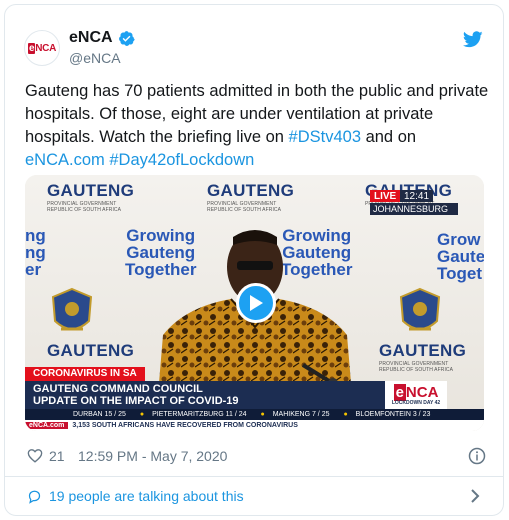 The width and height of the screenshot is (509, 520). What do you see at coordinates (475, 496) in the screenshot?
I see `chevron-right-icon` at bounding box center [475, 496].